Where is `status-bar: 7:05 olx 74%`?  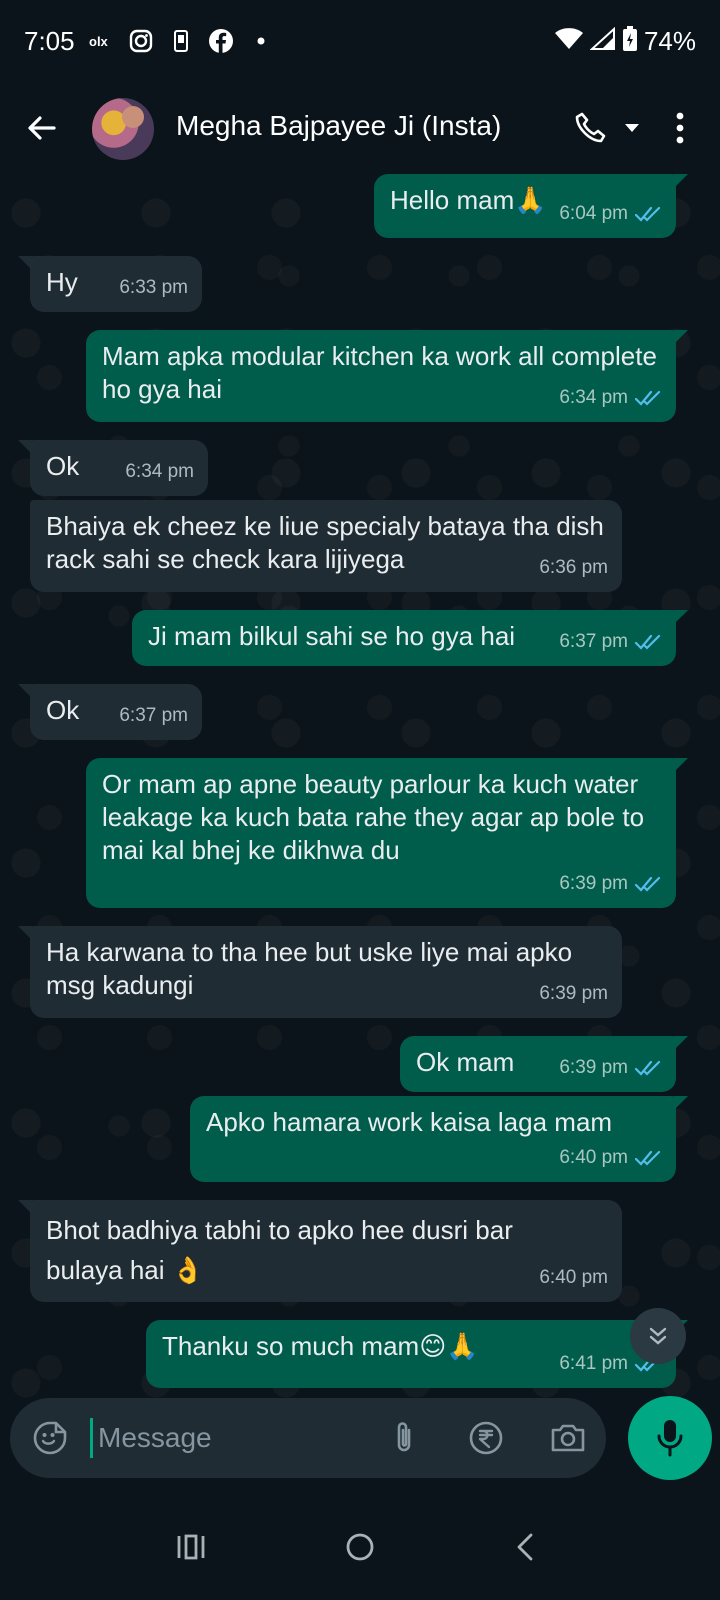 status-bar: 7:05 olx 74% is located at coordinates (360, 42).